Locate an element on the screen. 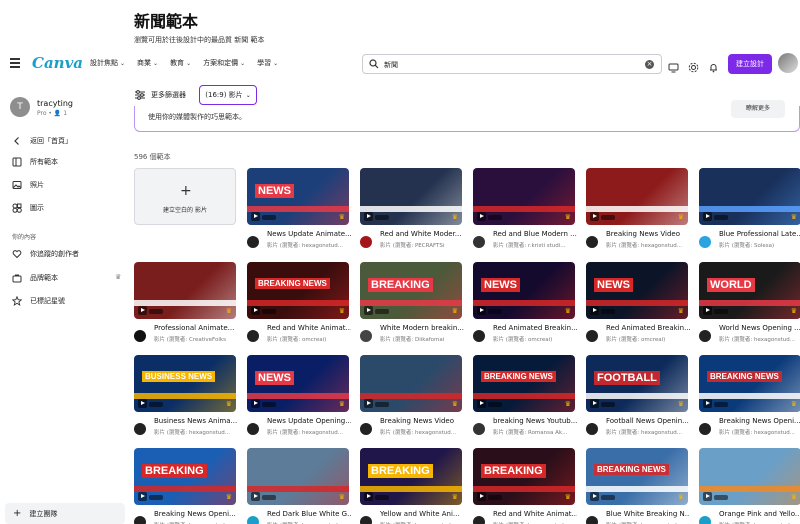  sidebar-item-back-home: 返回「首頁」 is located at coordinates (42, 141).